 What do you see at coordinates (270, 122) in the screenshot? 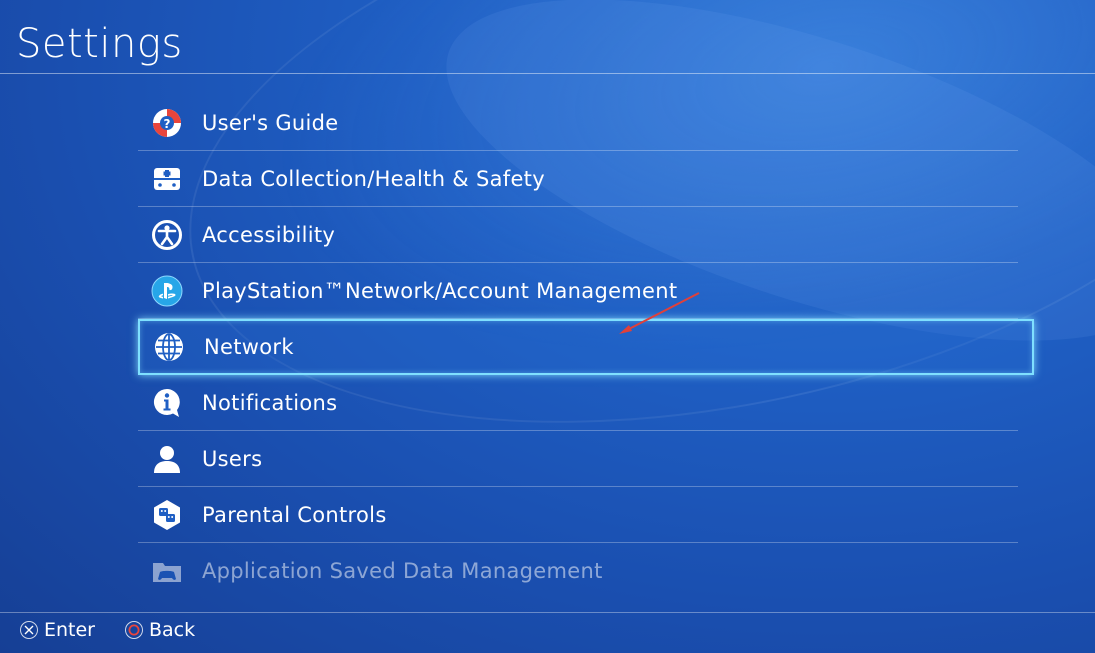
I see `menu-item-label: User's Guide` at bounding box center [270, 122].